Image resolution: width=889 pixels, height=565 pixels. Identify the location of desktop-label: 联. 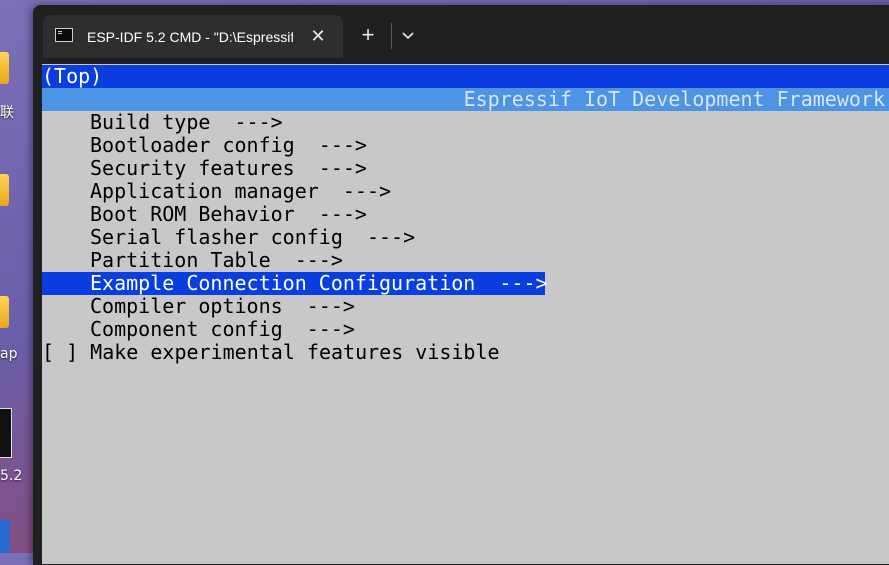
(7, 113).